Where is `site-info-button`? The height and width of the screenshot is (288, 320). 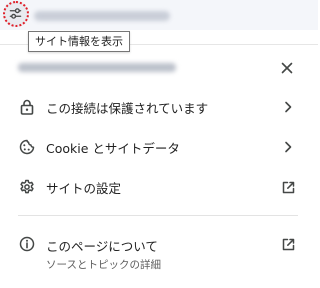 site-info-button is located at coordinates (16, 14).